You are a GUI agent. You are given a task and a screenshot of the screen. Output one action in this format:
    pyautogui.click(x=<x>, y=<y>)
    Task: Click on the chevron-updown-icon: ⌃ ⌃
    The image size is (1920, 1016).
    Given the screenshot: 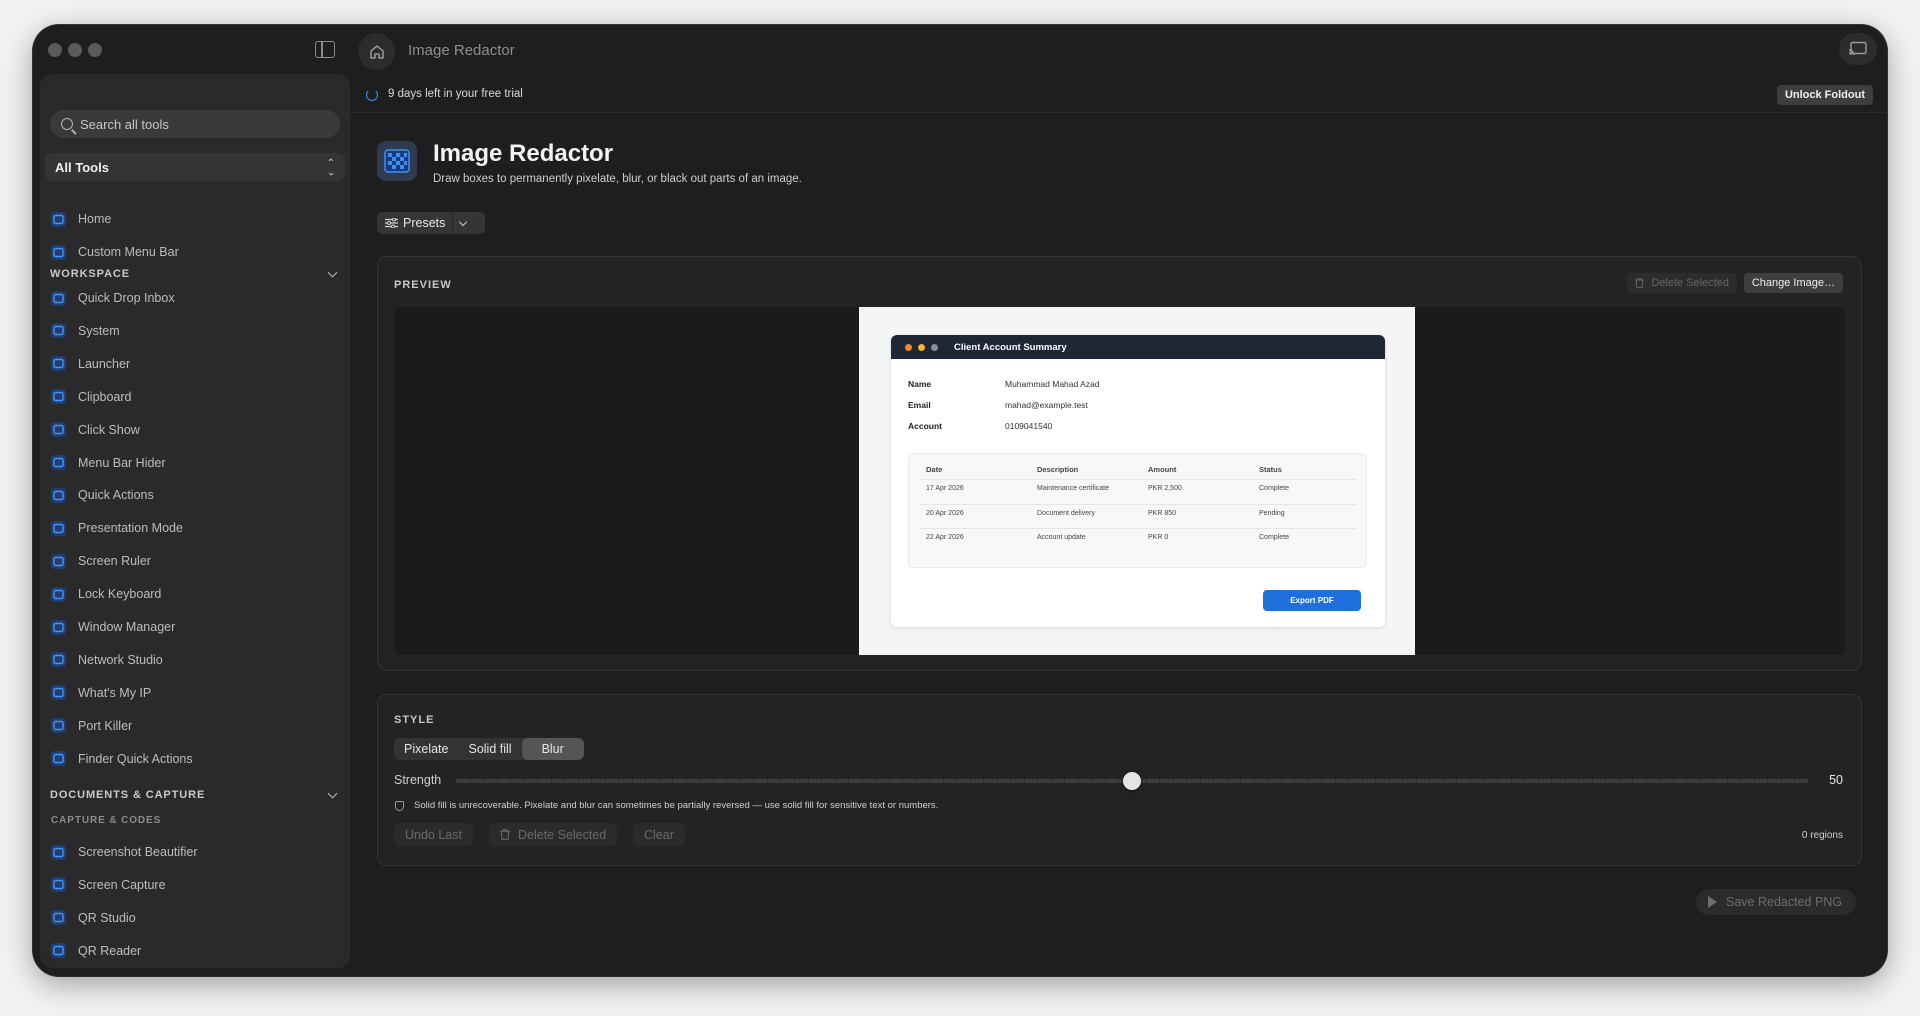 What is the action you would take?
    pyautogui.click(x=330, y=167)
    